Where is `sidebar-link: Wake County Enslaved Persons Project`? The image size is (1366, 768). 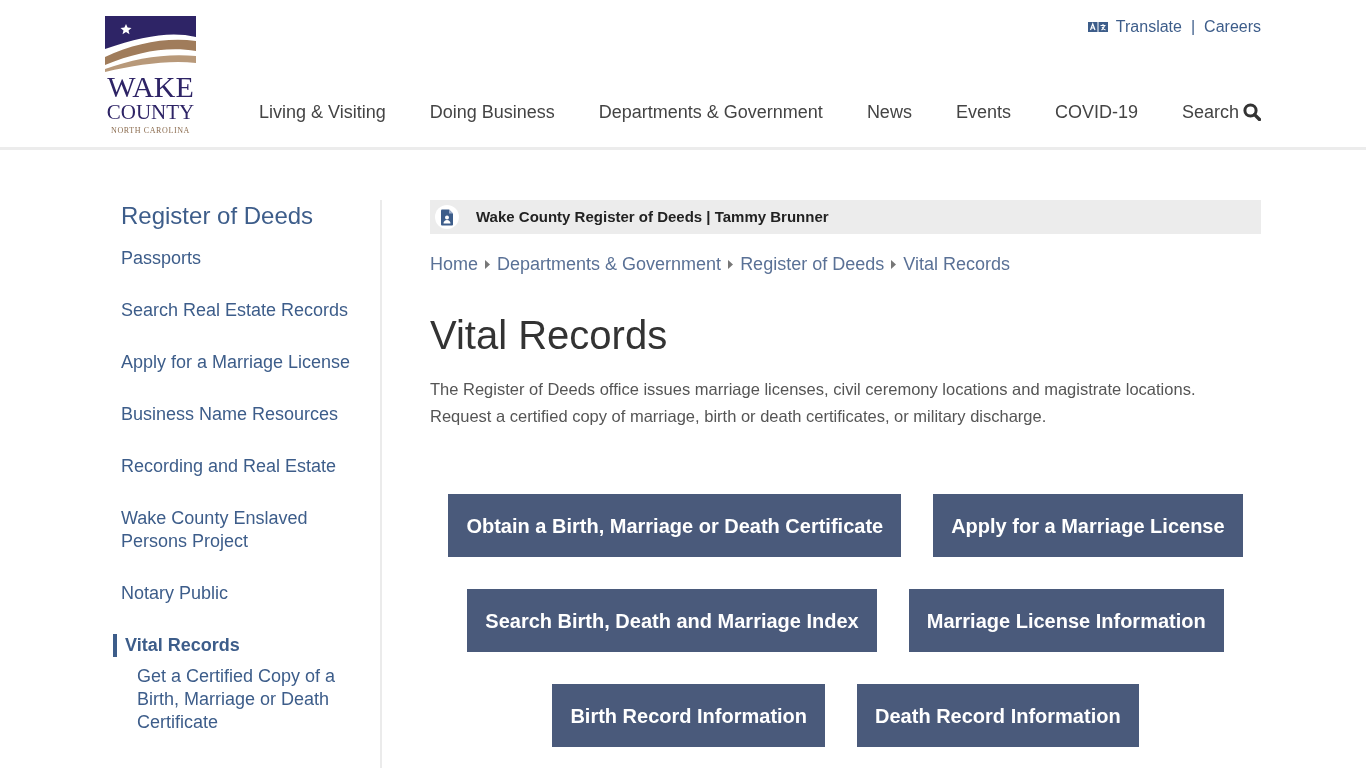
sidebar-link: Wake County Enslaved Persons Project is located at coordinates (239, 530).